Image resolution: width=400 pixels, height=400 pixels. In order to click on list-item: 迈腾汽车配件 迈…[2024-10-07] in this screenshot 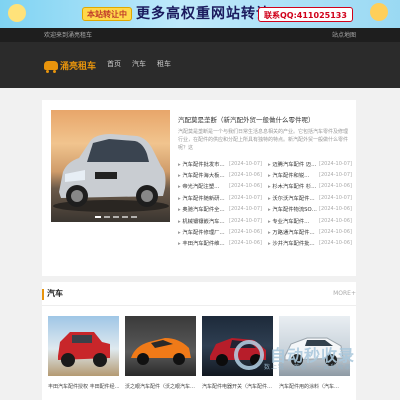, I will do `click(310, 163)`.